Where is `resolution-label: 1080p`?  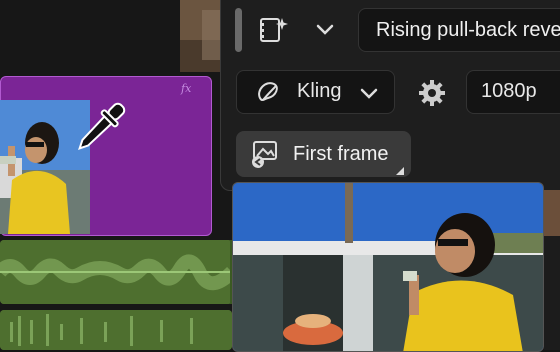
resolution-label: 1080p is located at coordinates (509, 91).